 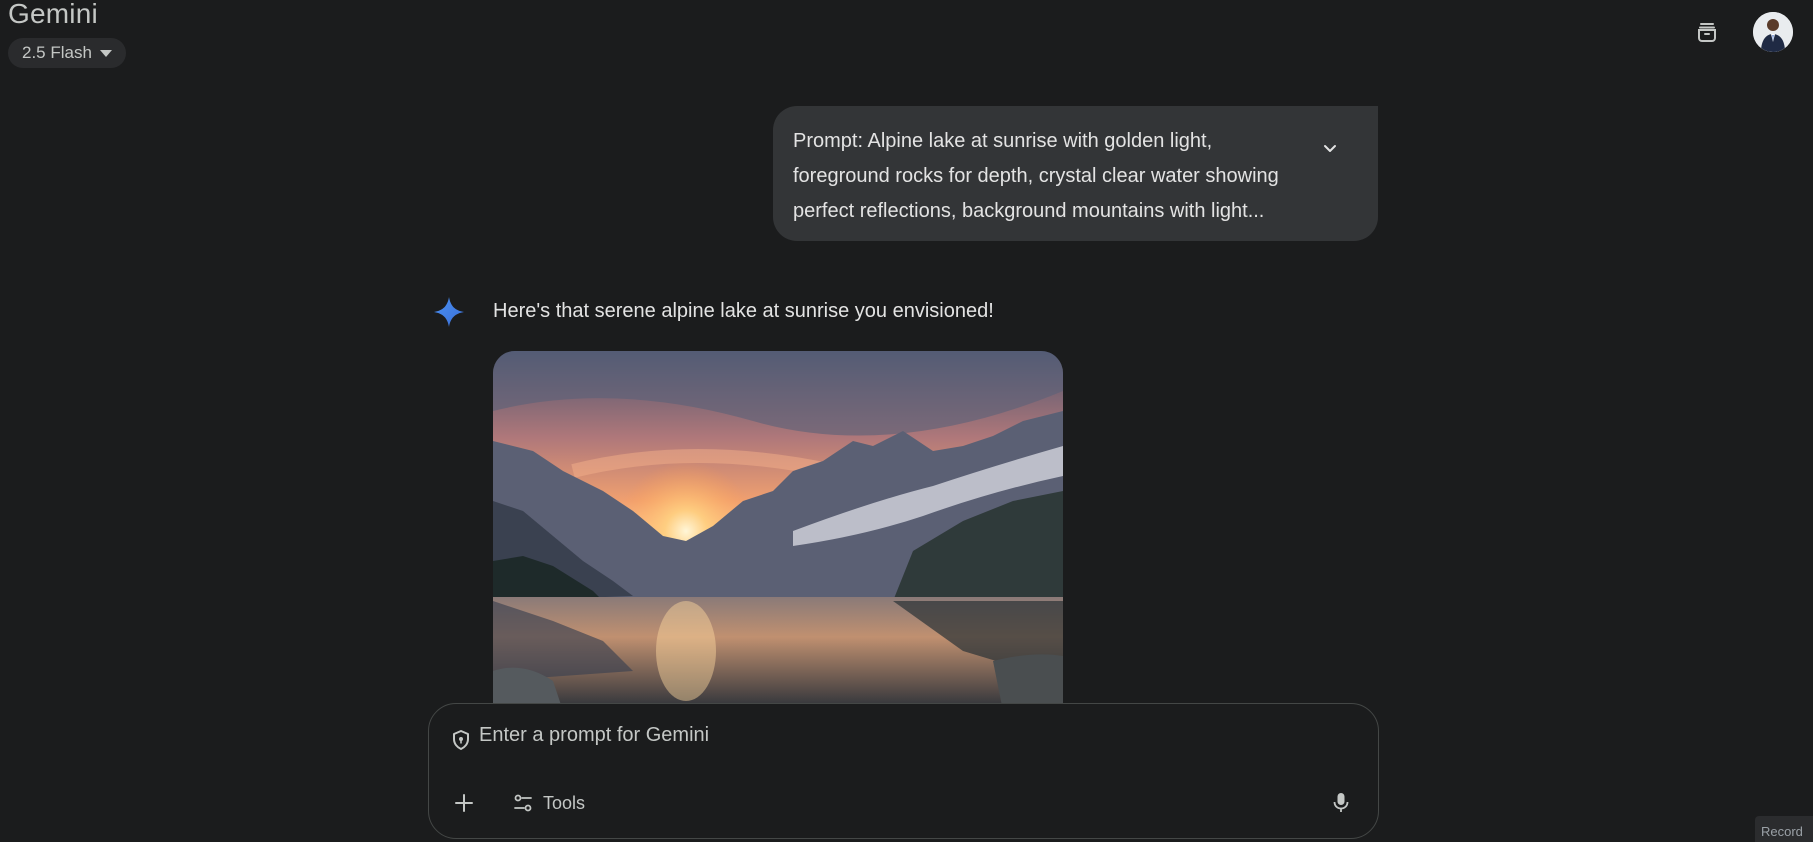 I want to click on caret-down-icon, so click(x=105, y=53).